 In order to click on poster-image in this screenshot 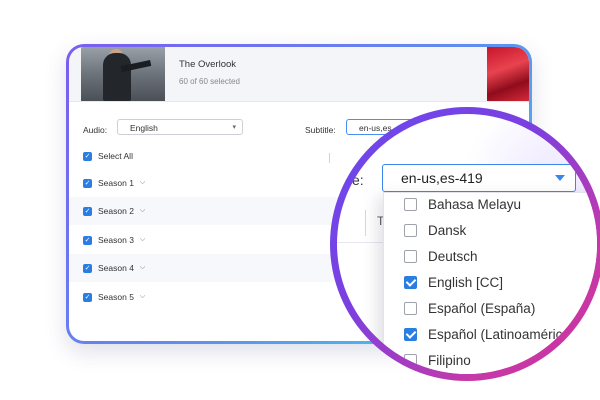, I will do `click(508, 74)`.